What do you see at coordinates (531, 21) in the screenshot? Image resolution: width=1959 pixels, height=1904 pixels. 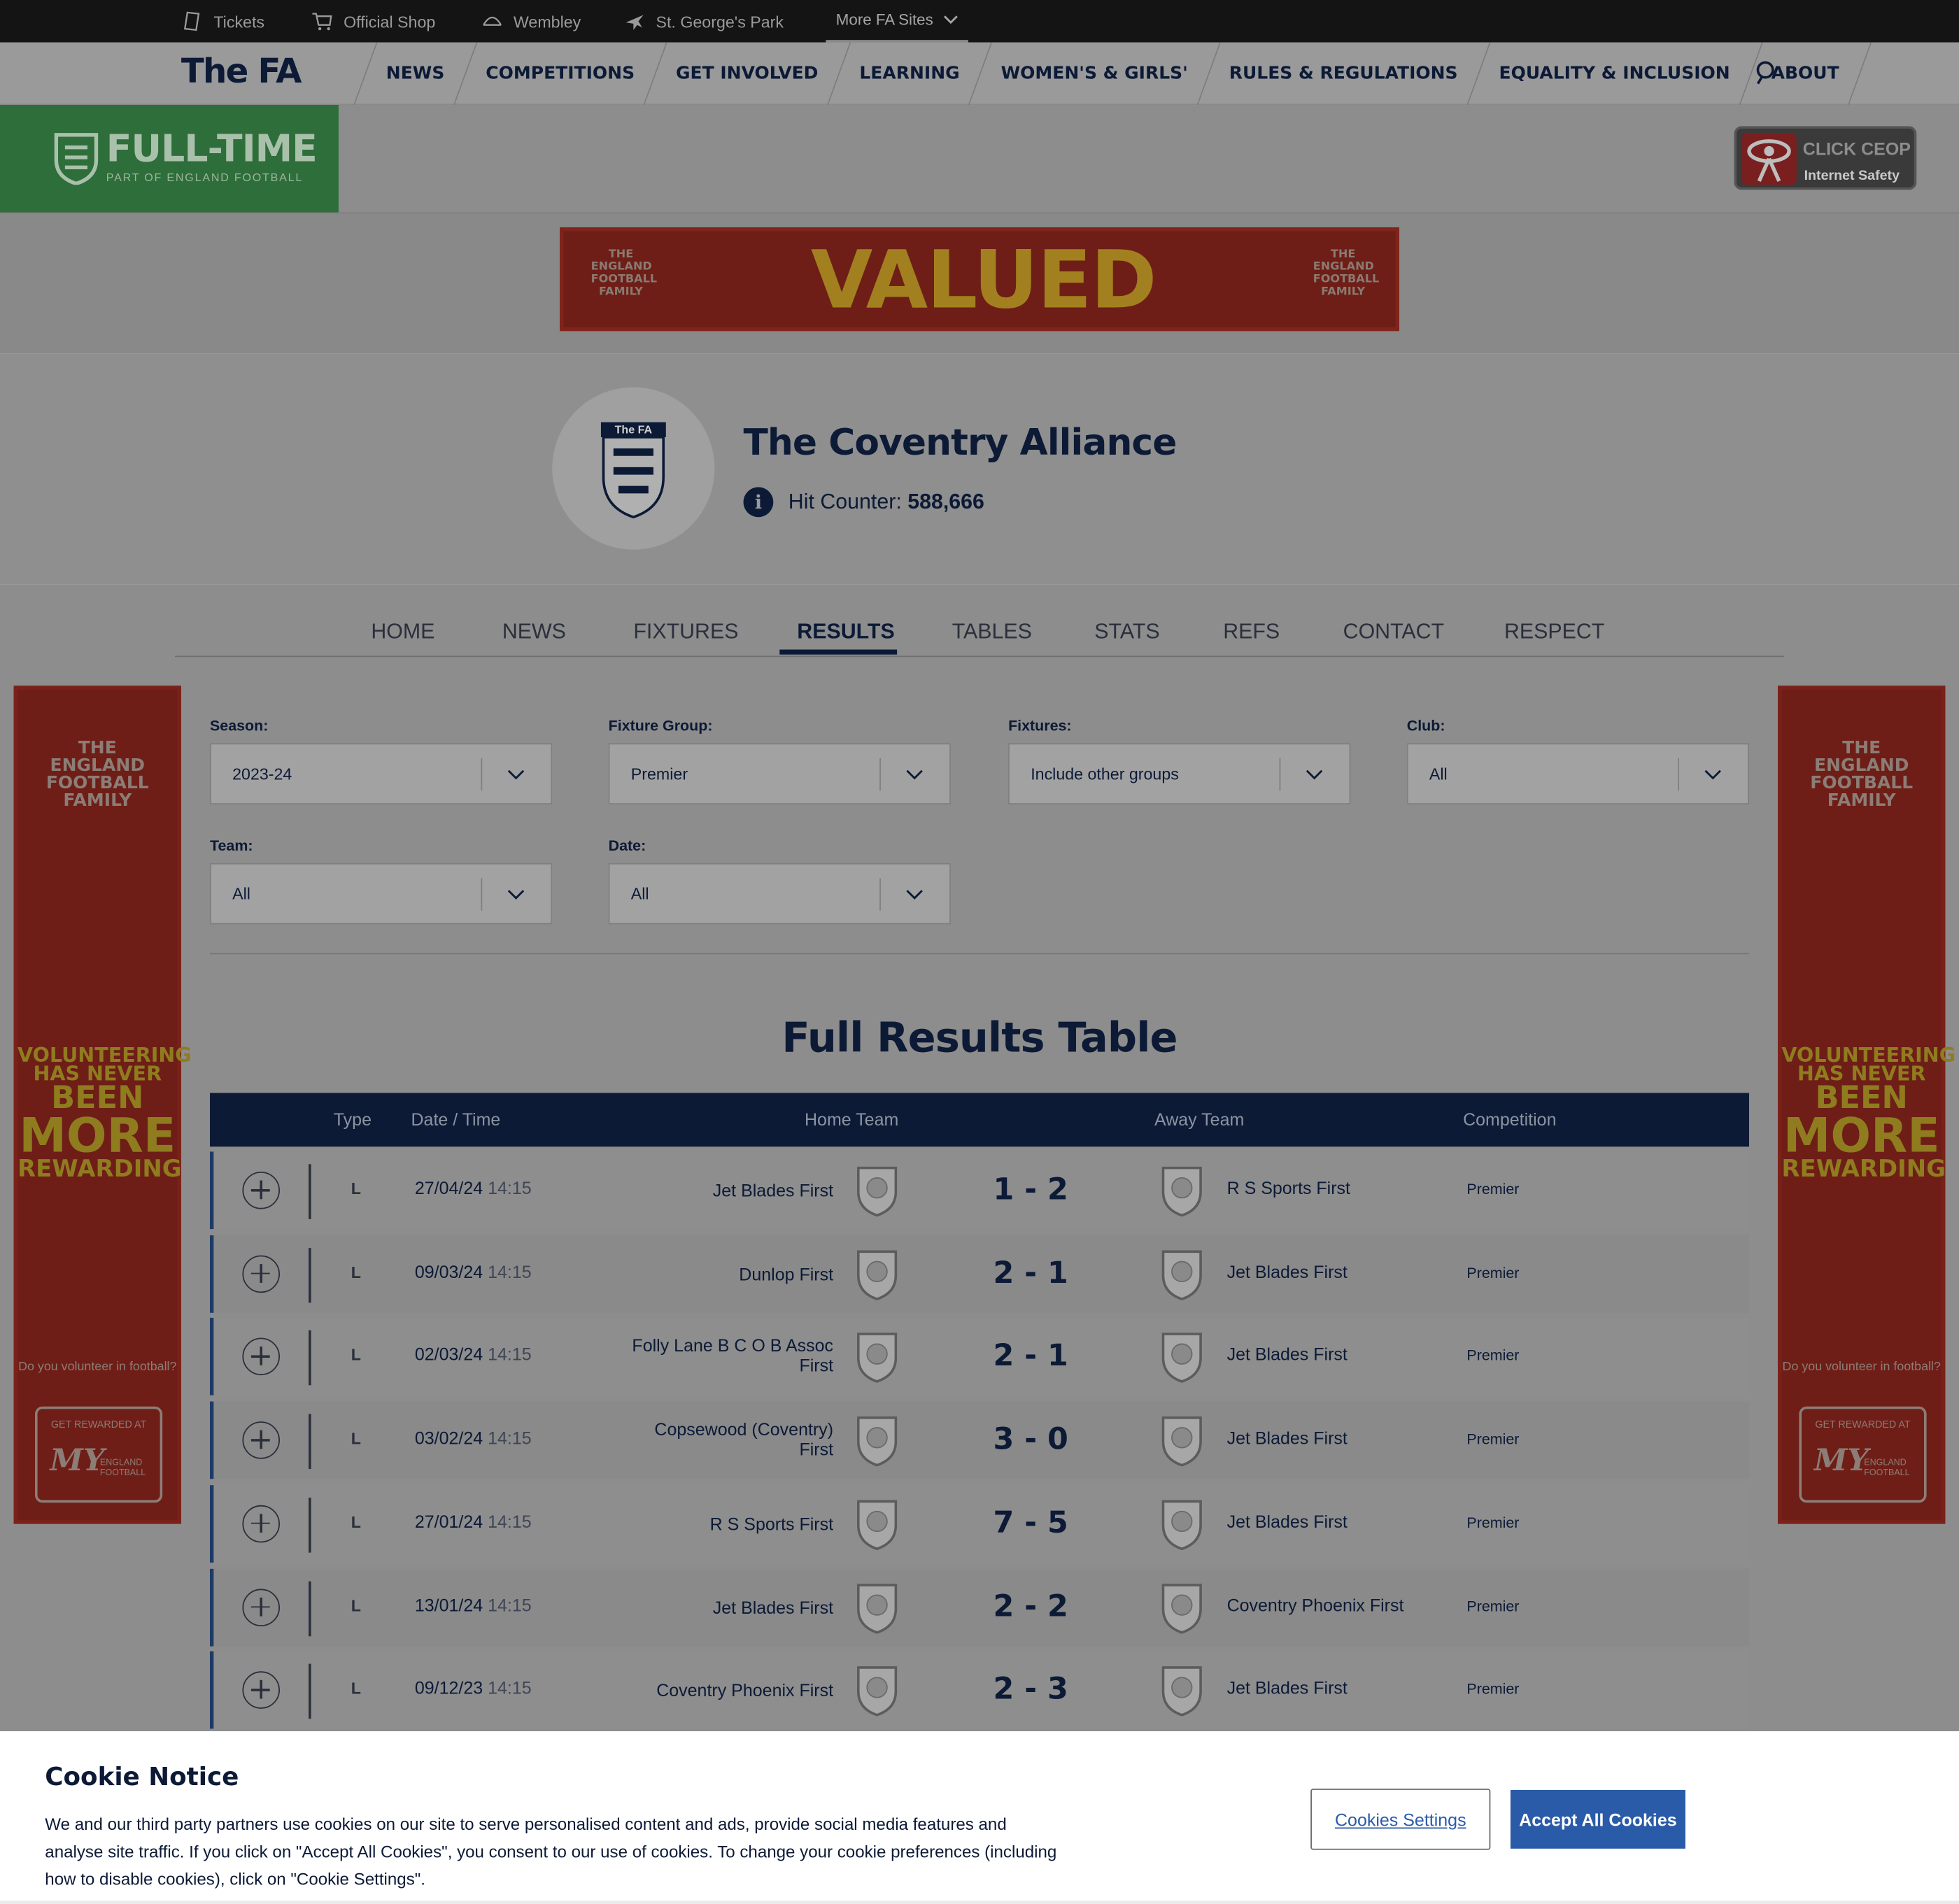 I see `util-link-wembley: Wembley` at bounding box center [531, 21].